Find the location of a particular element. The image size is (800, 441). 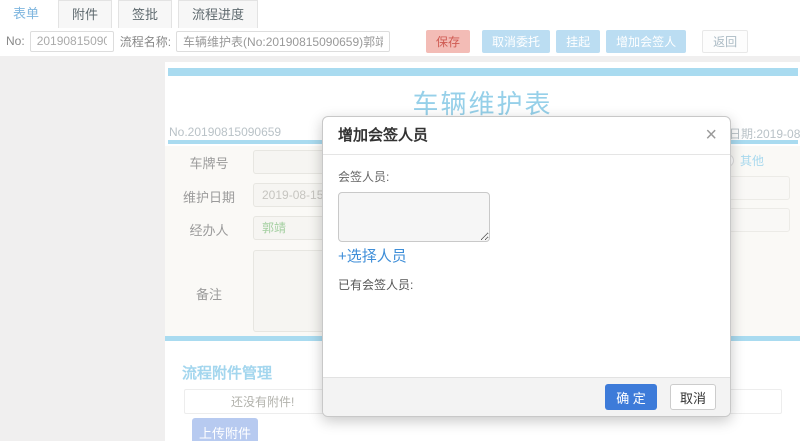

back-button: 返回 is located at coordinates (725, 41).